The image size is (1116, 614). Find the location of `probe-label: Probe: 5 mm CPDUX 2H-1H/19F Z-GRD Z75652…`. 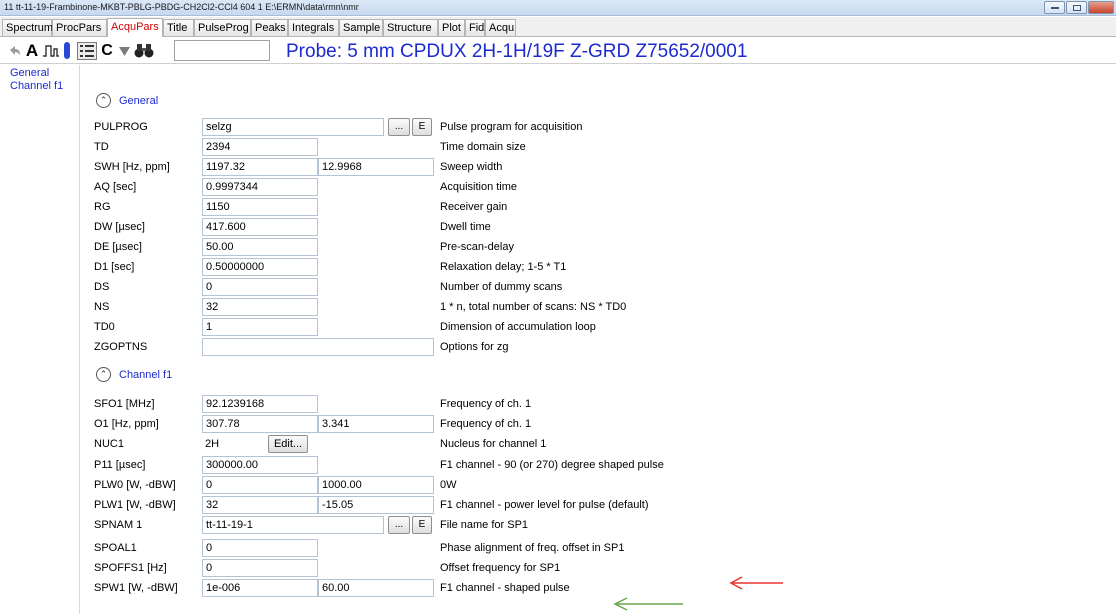

probe-label: Probe: 5 mm CPDUX 2H-1H/19F Z-GRD Z75652… is located at coordinates (517, 51).